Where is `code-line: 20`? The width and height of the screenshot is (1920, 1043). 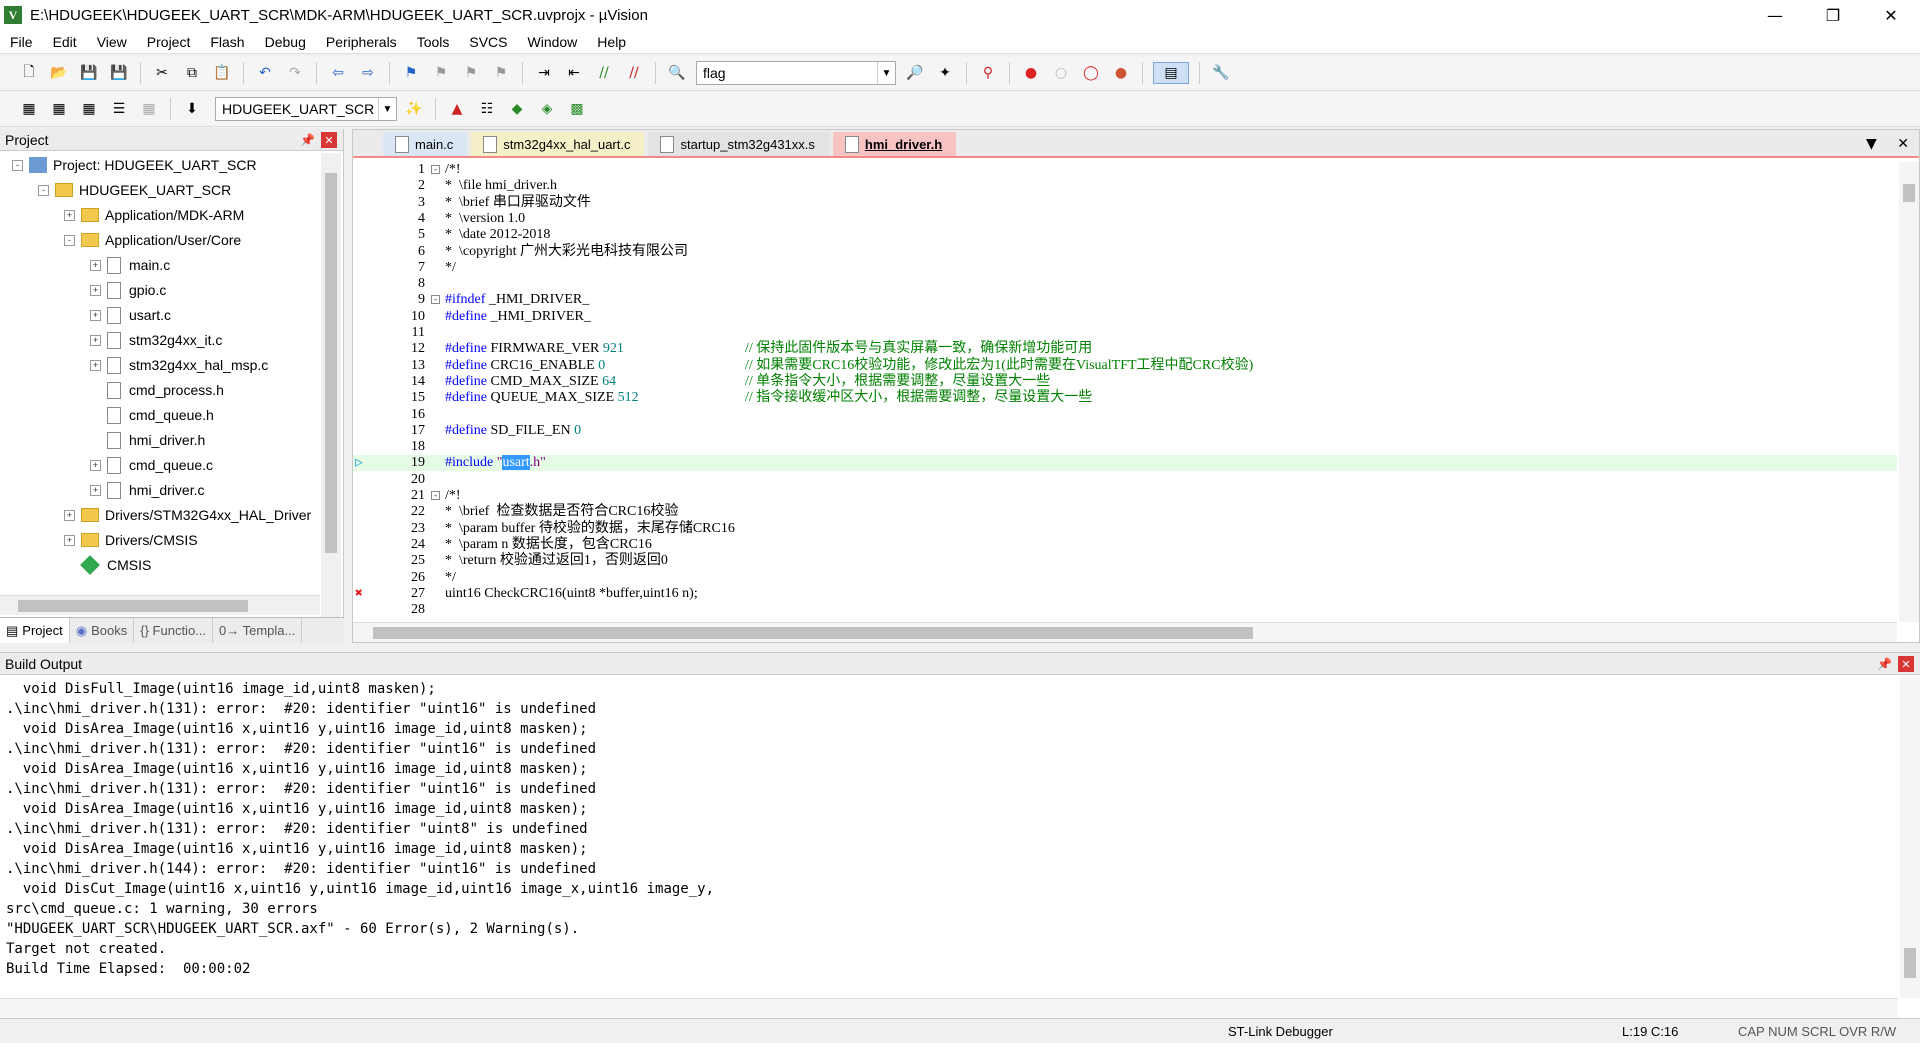
code-line: 20 is located at coordinates (1125, 480).